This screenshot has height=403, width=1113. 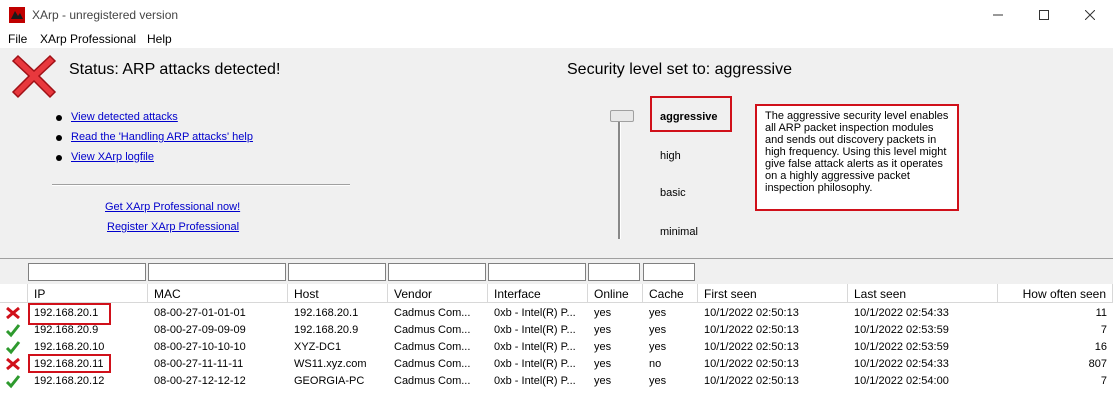 I want to click on cell-host: GEORGIA-PC, so click(x=329, y=381).